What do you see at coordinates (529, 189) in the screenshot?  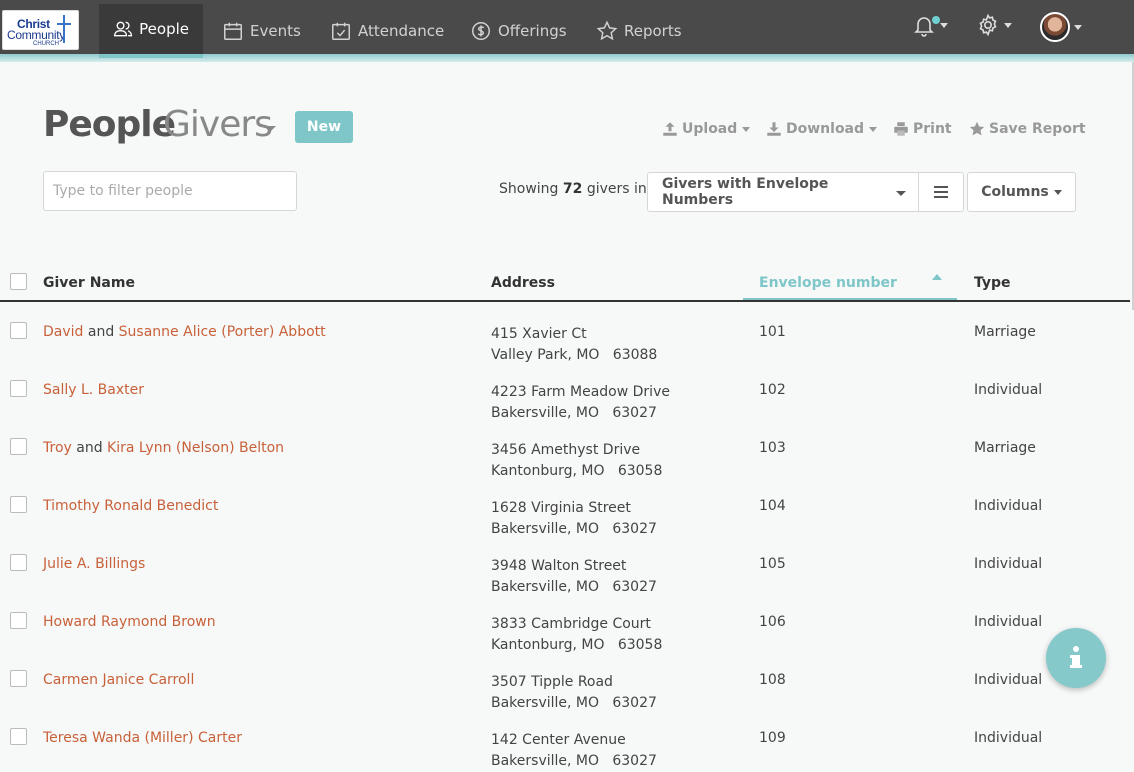 I see `results-summary-prefix: Showing` at bounding box center [529, 189].